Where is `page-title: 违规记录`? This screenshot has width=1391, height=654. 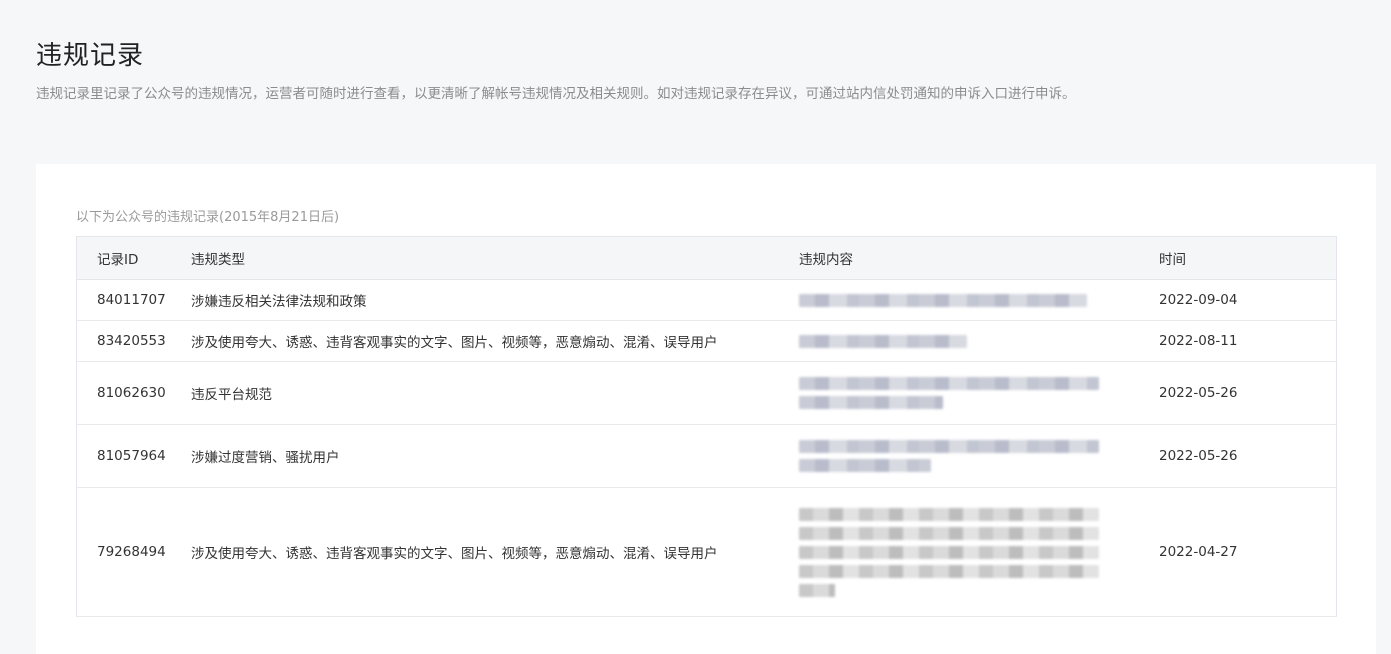 page-title: 违规记录 is located at coordinates (90, 56).